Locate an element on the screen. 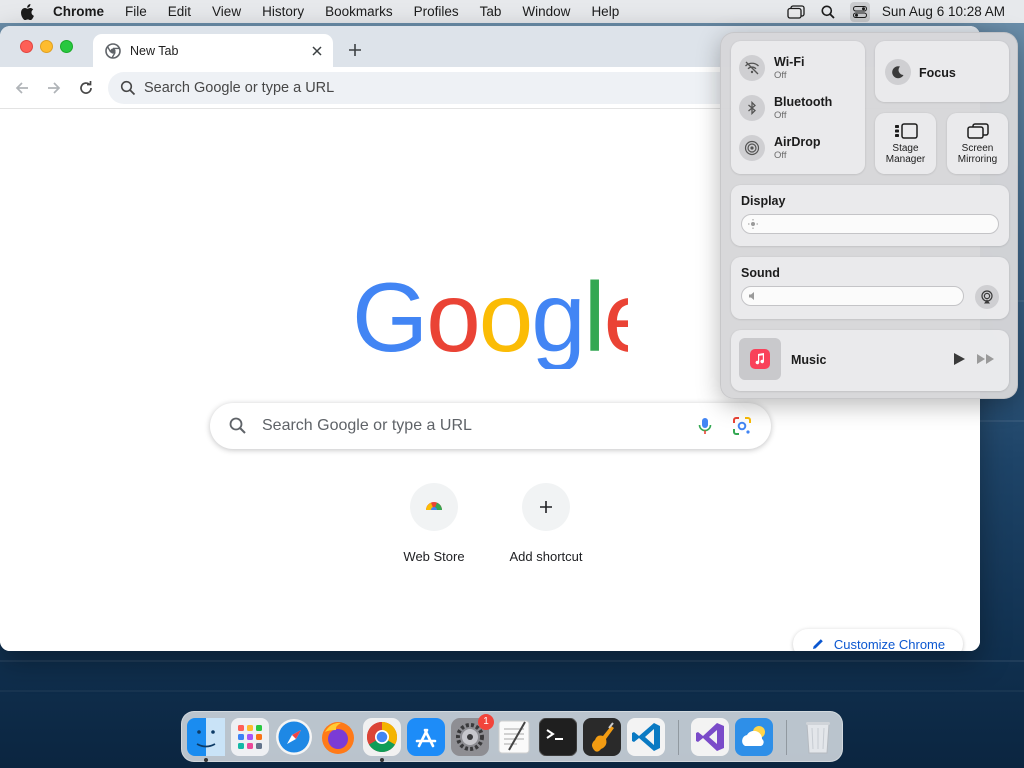 Image resolution: width=1024 pixels, height=768 pixels. app-store-icon is located at coordinates (426, 737).